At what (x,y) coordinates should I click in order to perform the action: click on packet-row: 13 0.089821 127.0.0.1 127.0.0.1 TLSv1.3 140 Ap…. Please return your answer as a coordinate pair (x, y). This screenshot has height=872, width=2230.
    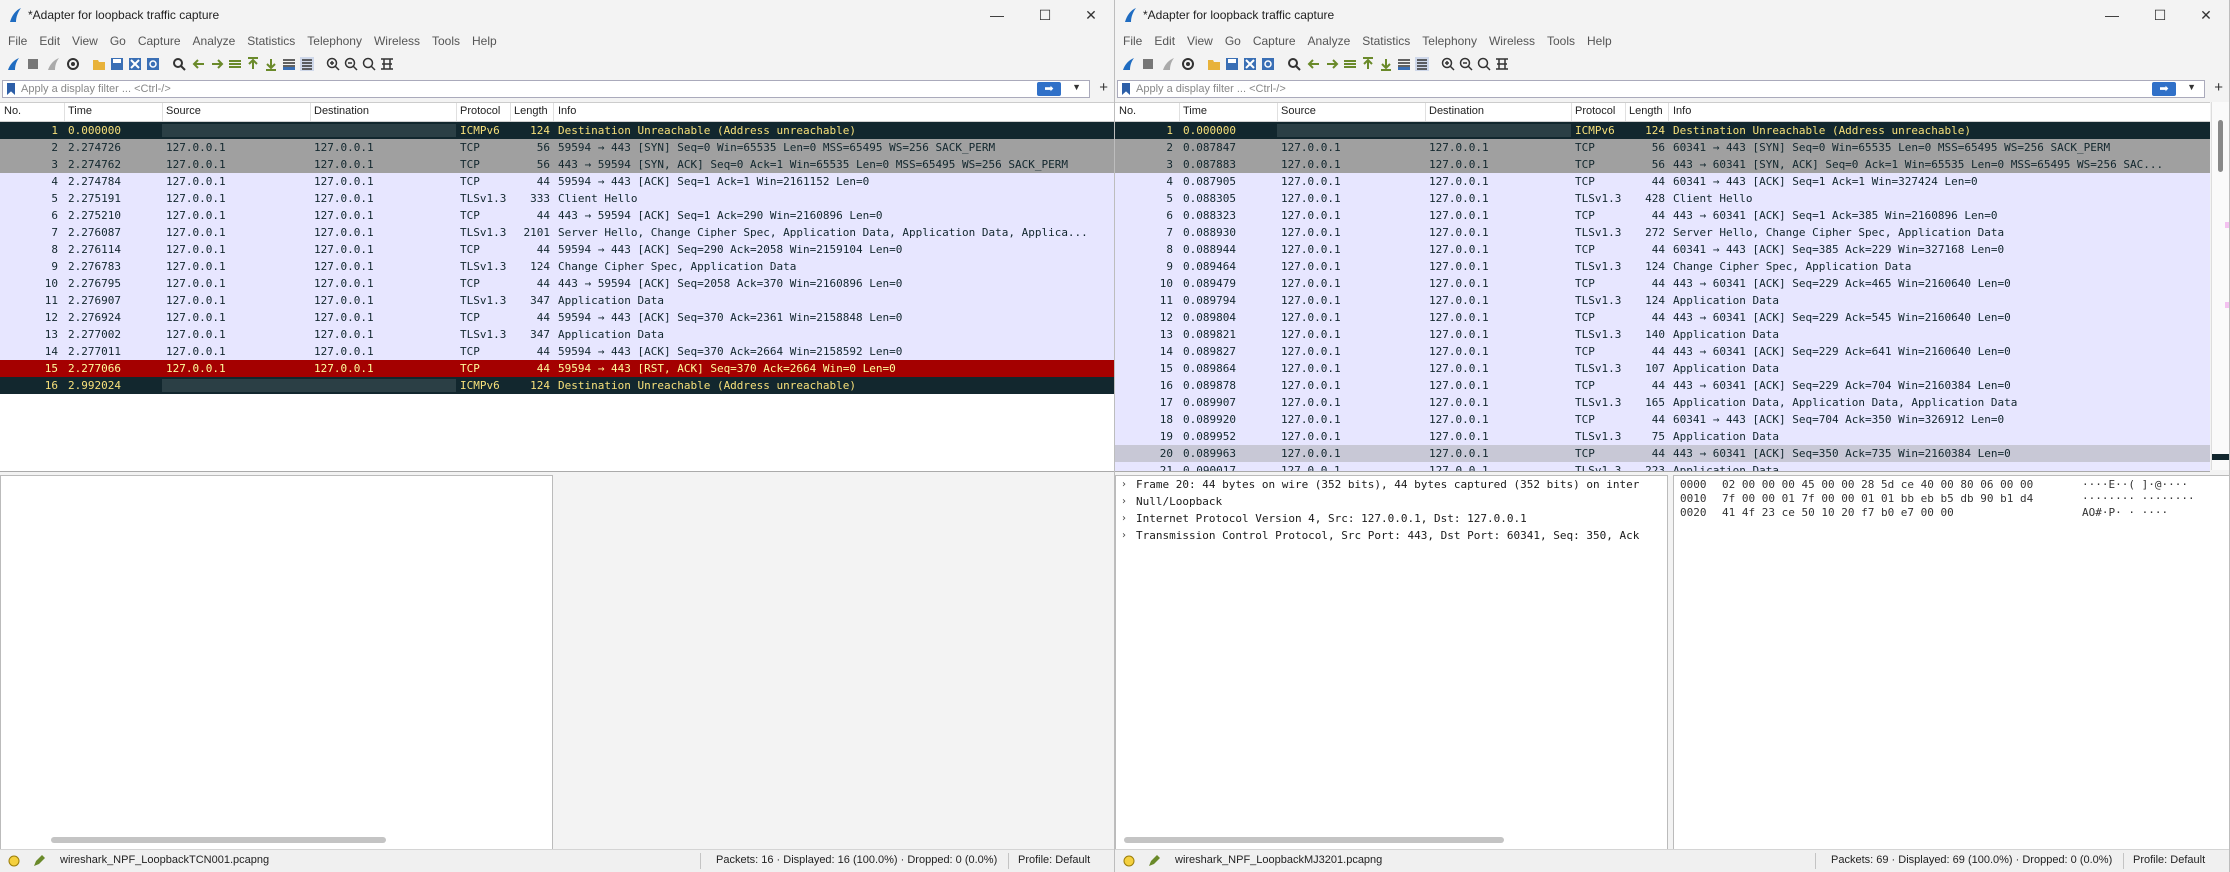
    Looking at the image, I should click on (1662, 334).